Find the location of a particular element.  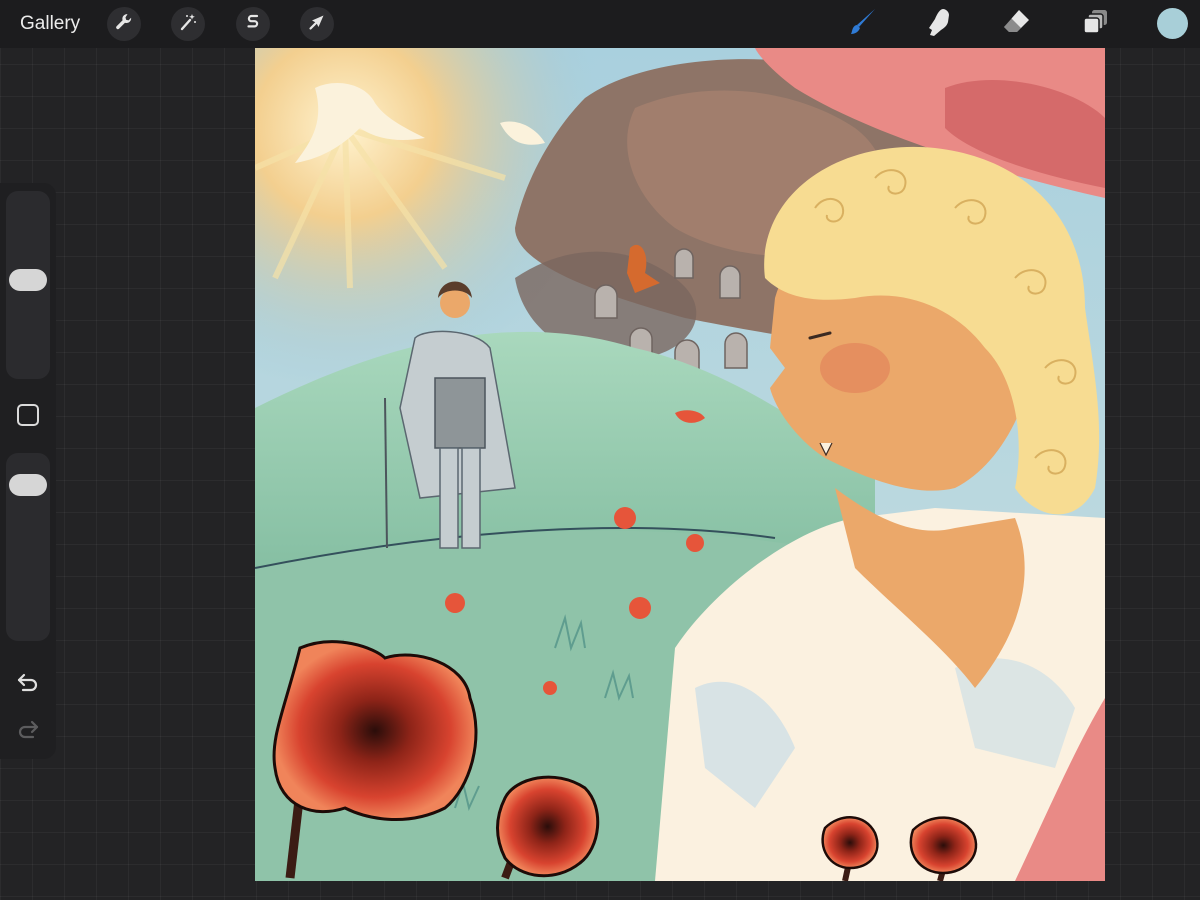

brush-button is located at coordinates (863, 24).